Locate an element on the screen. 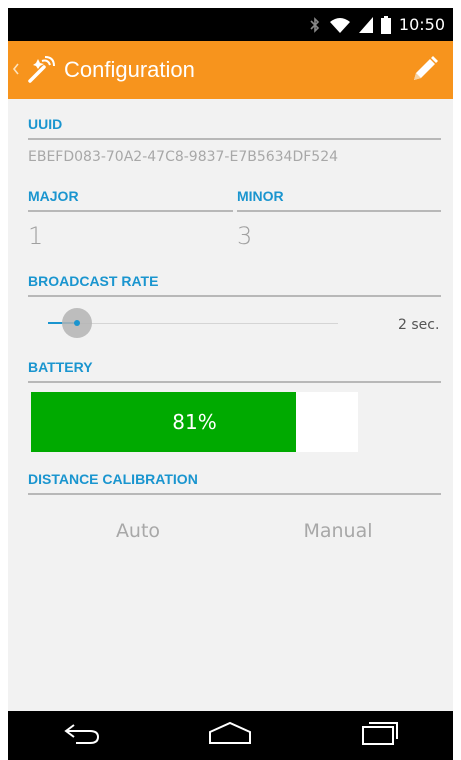 The height and width of the screenshot is (760, 461). back-icon is located at coordinates (82, 735).